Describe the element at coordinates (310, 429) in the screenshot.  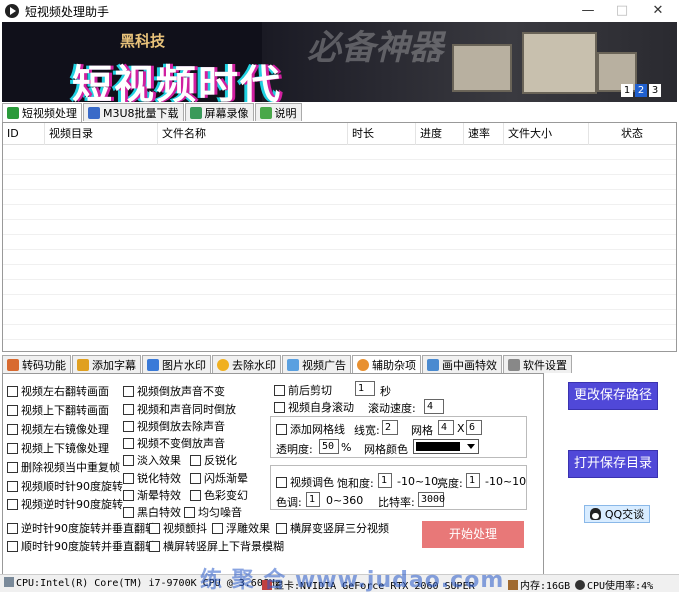
I see `opt-grid-lines: 添加网格线` at that location.